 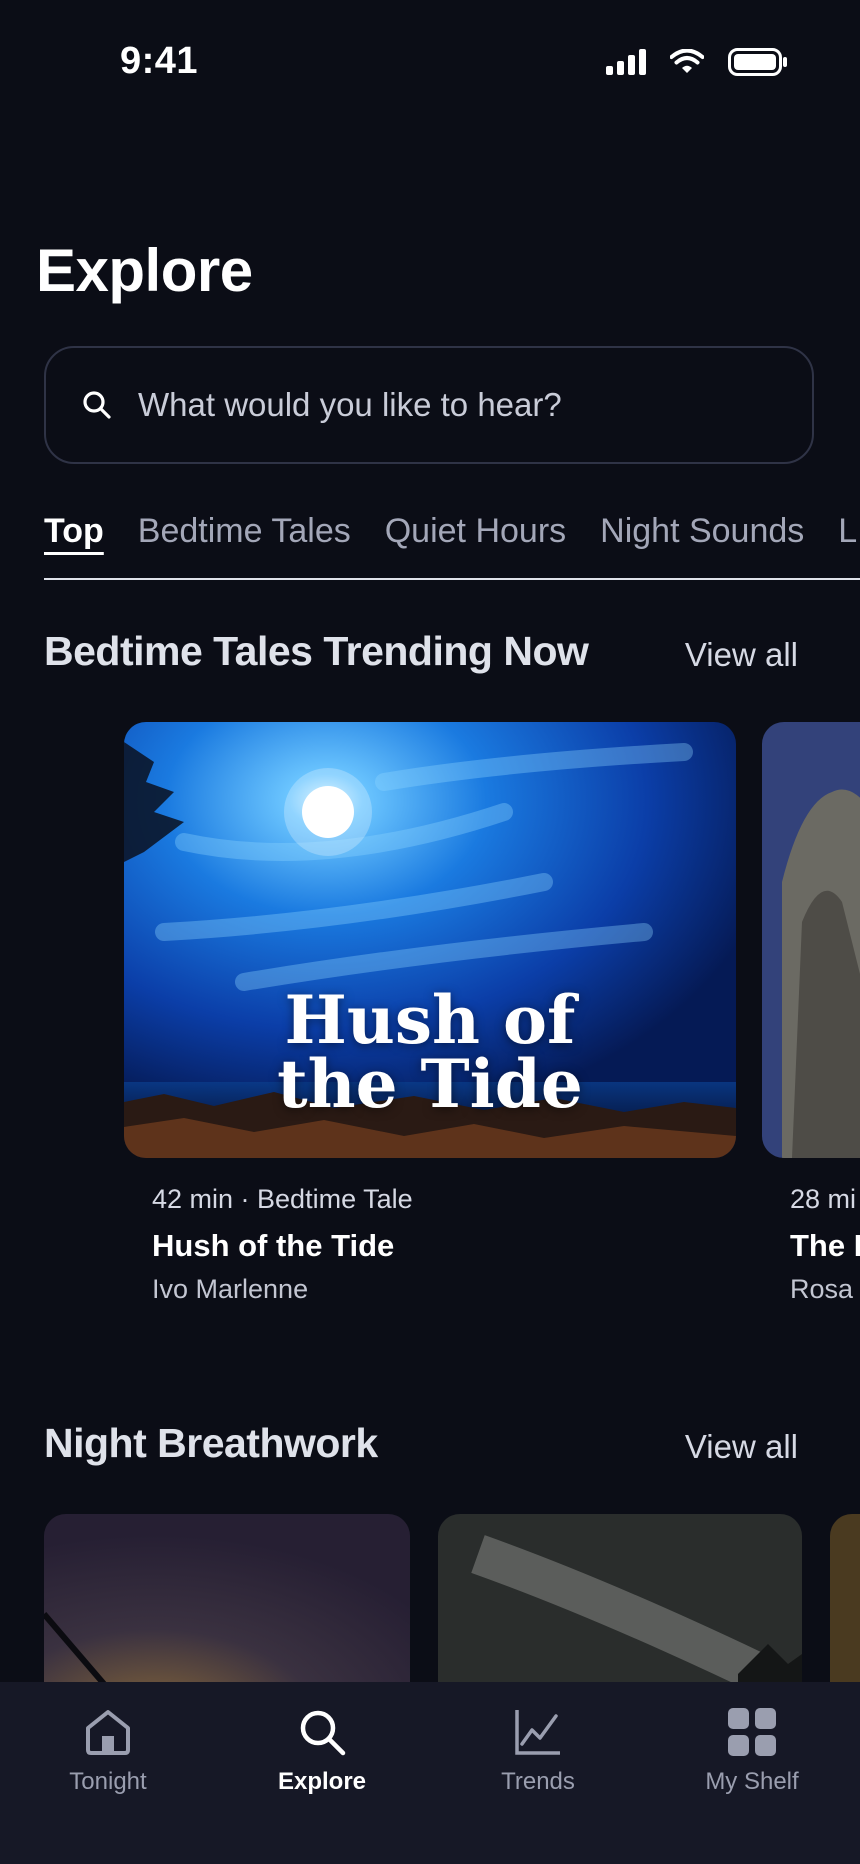 I want to click on tabbar-label-tonight: Tonight, so click(x=108, y=1781).